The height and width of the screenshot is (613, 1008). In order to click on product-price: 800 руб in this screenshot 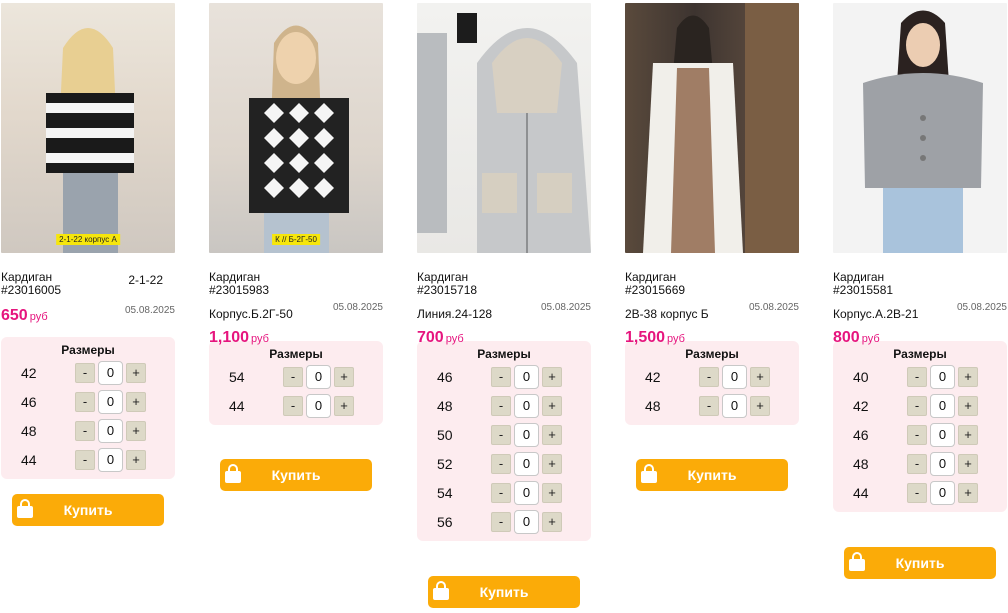, I will do `click(856, 337)`.